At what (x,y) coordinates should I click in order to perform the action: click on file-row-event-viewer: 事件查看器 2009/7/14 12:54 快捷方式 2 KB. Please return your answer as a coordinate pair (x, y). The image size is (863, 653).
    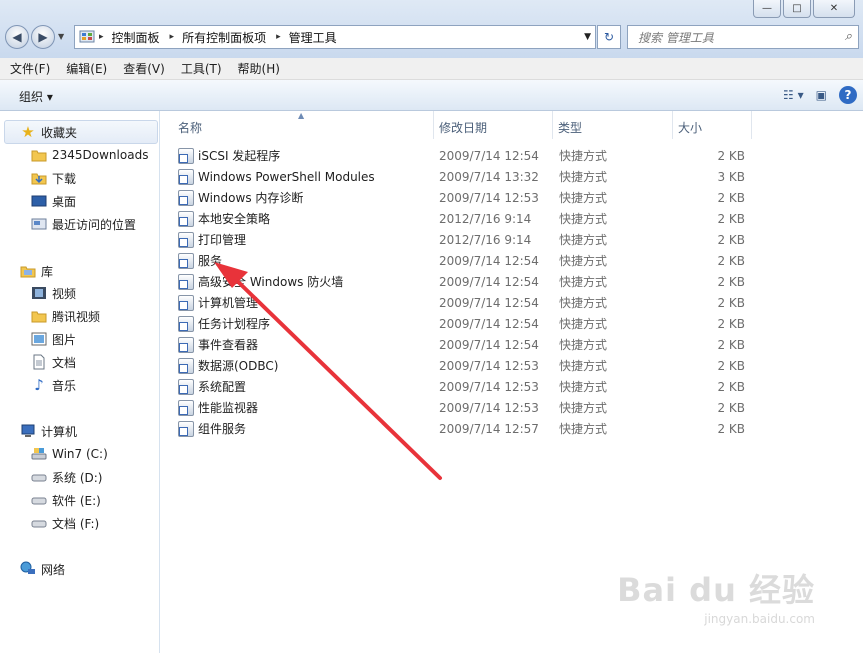
    Looking at the image, I should click on (461, 344).